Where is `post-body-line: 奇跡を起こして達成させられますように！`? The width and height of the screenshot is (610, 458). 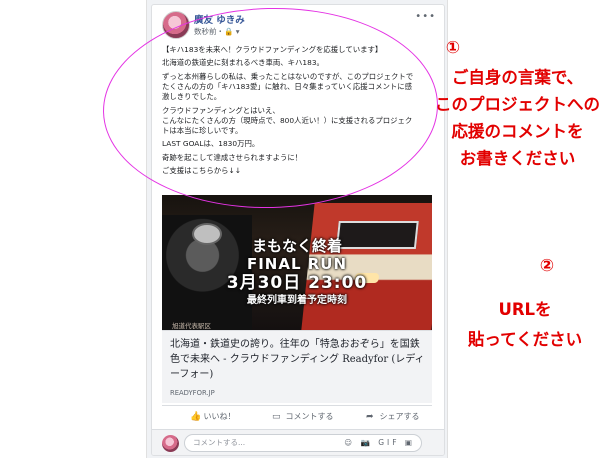 post-body-line: 奇跡を起こして達成させられますように！ is located at coordinates (232, 157).